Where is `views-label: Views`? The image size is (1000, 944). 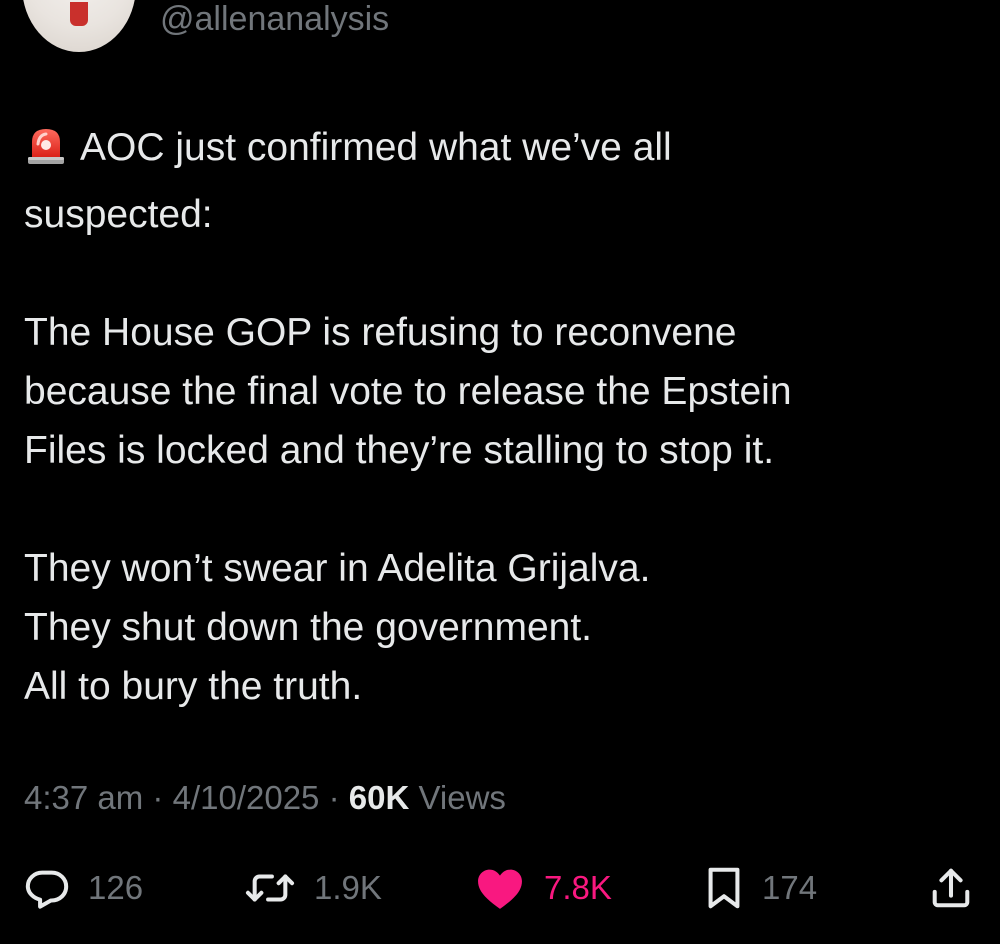
views-label: Views is located at coordinates (461, 797).